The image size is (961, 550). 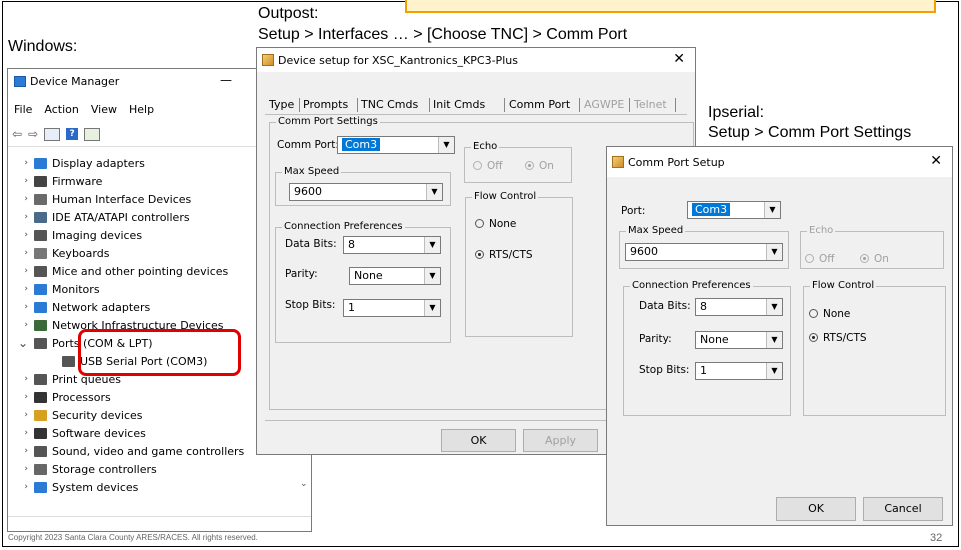 What do you see at coordinates (903, 509) in the screenshot?
I see `cancel-button: Cancel` at bounding box center [903, 509].